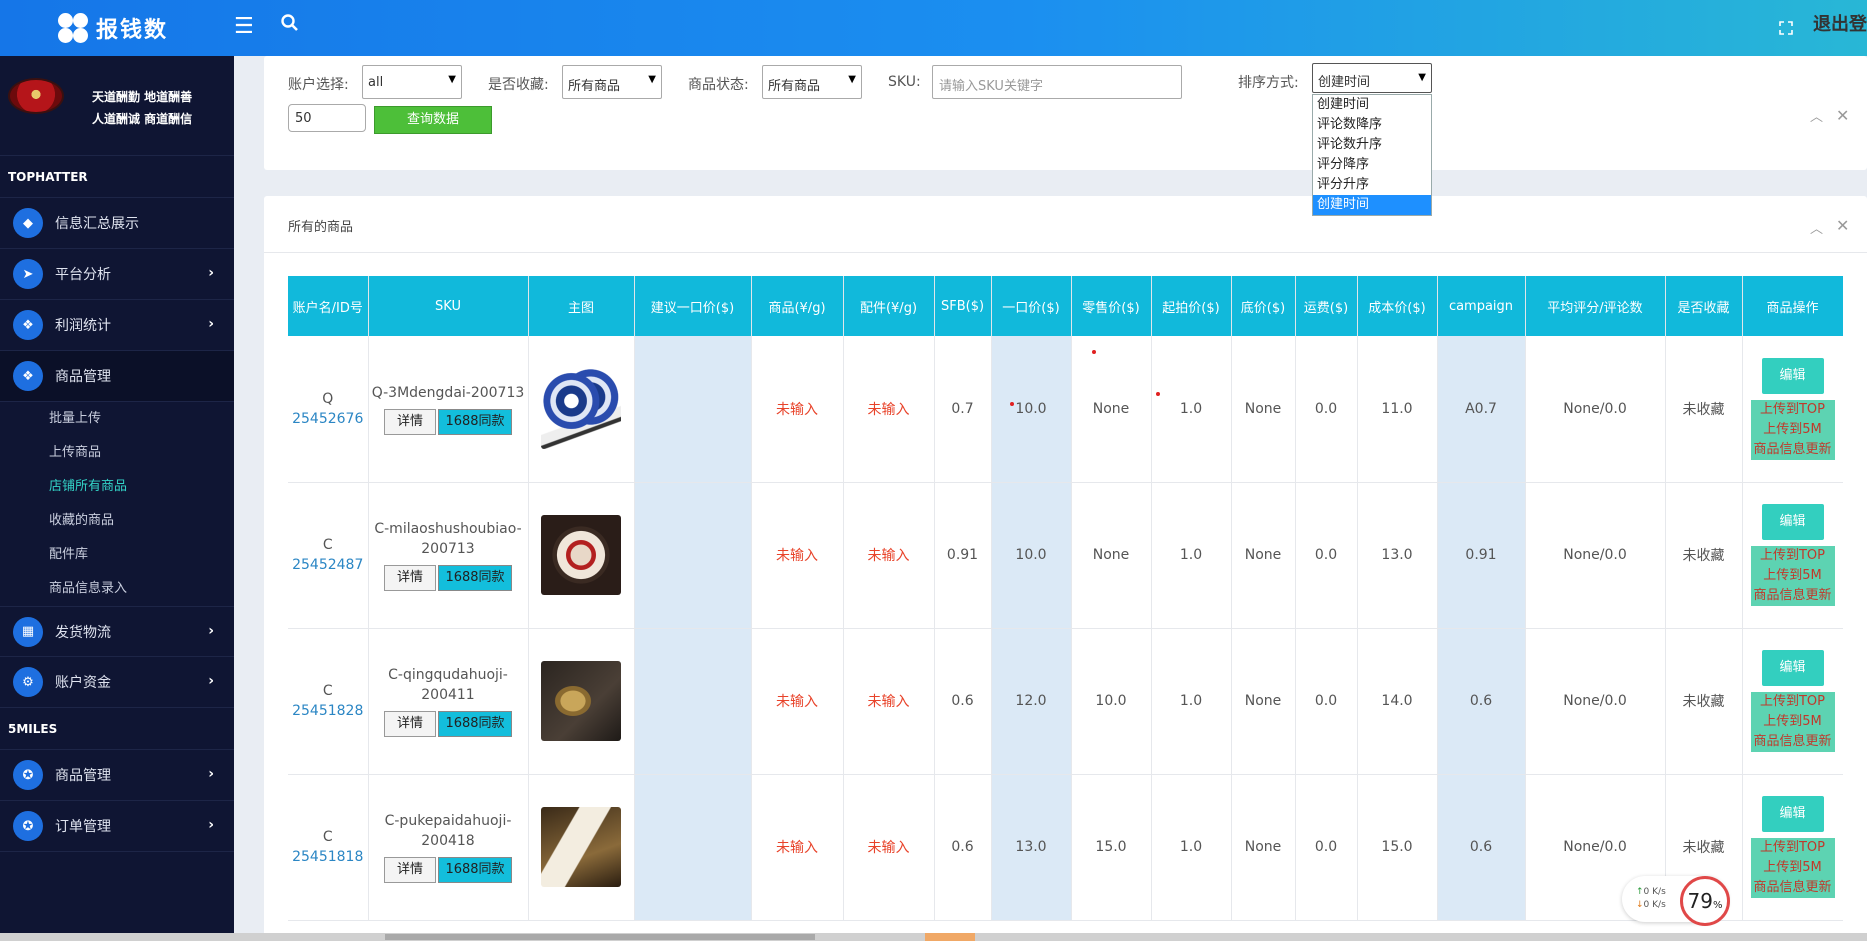 Image resolution: width=1867 pixels, height=941 pixels. Describe the element at coordinates (117, 682) in the screenshot. I see `sidebar-item-funds: ⚙ 账户资金 ›` at that location.